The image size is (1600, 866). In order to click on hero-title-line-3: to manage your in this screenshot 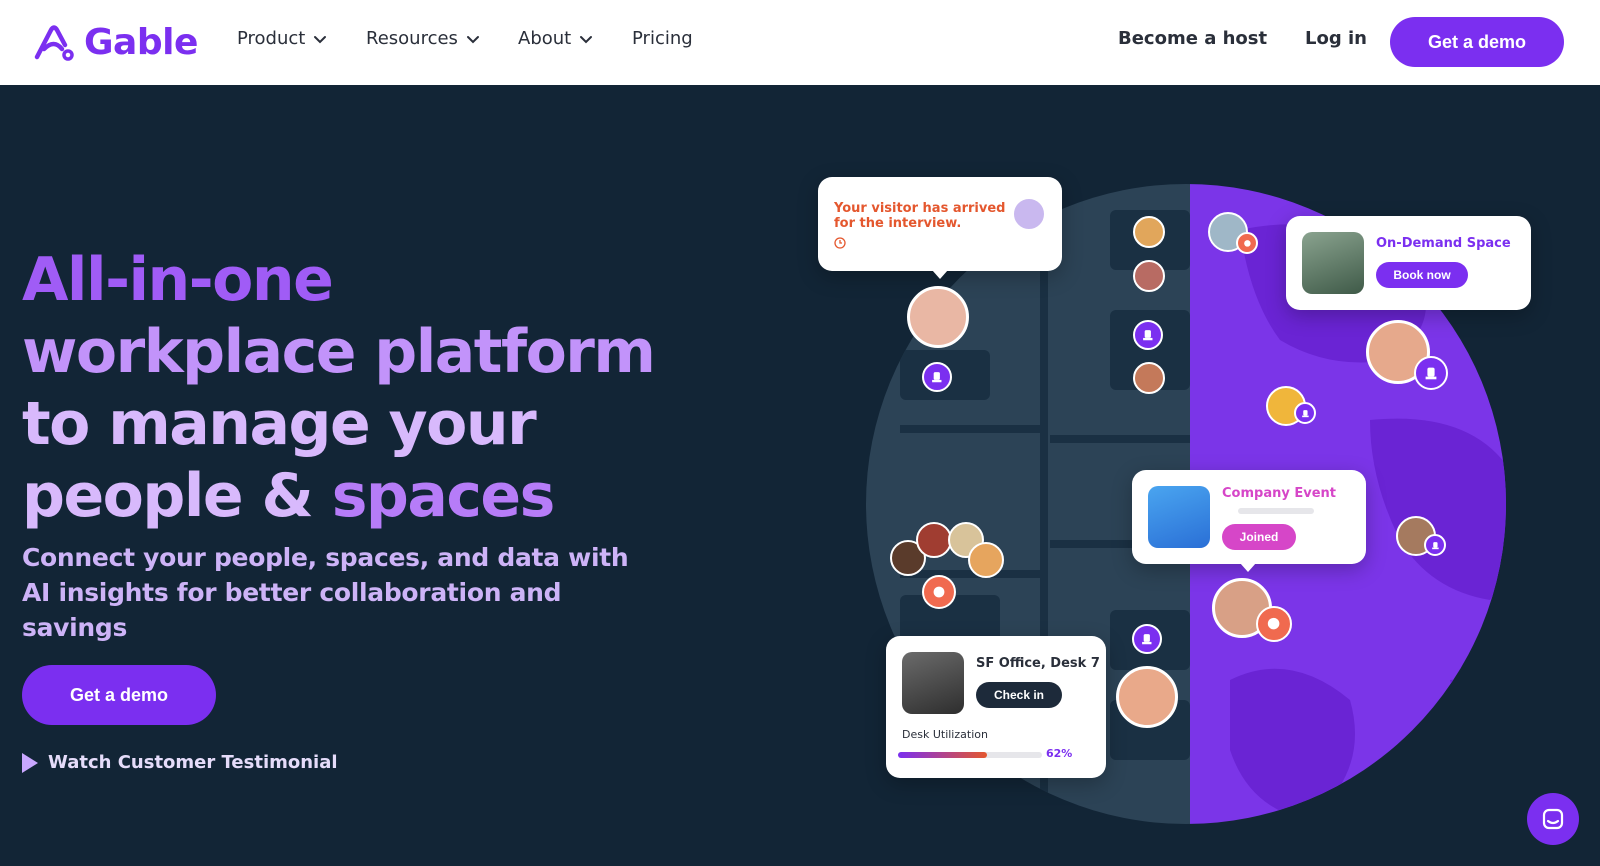, I will do `click(279, 424)`.